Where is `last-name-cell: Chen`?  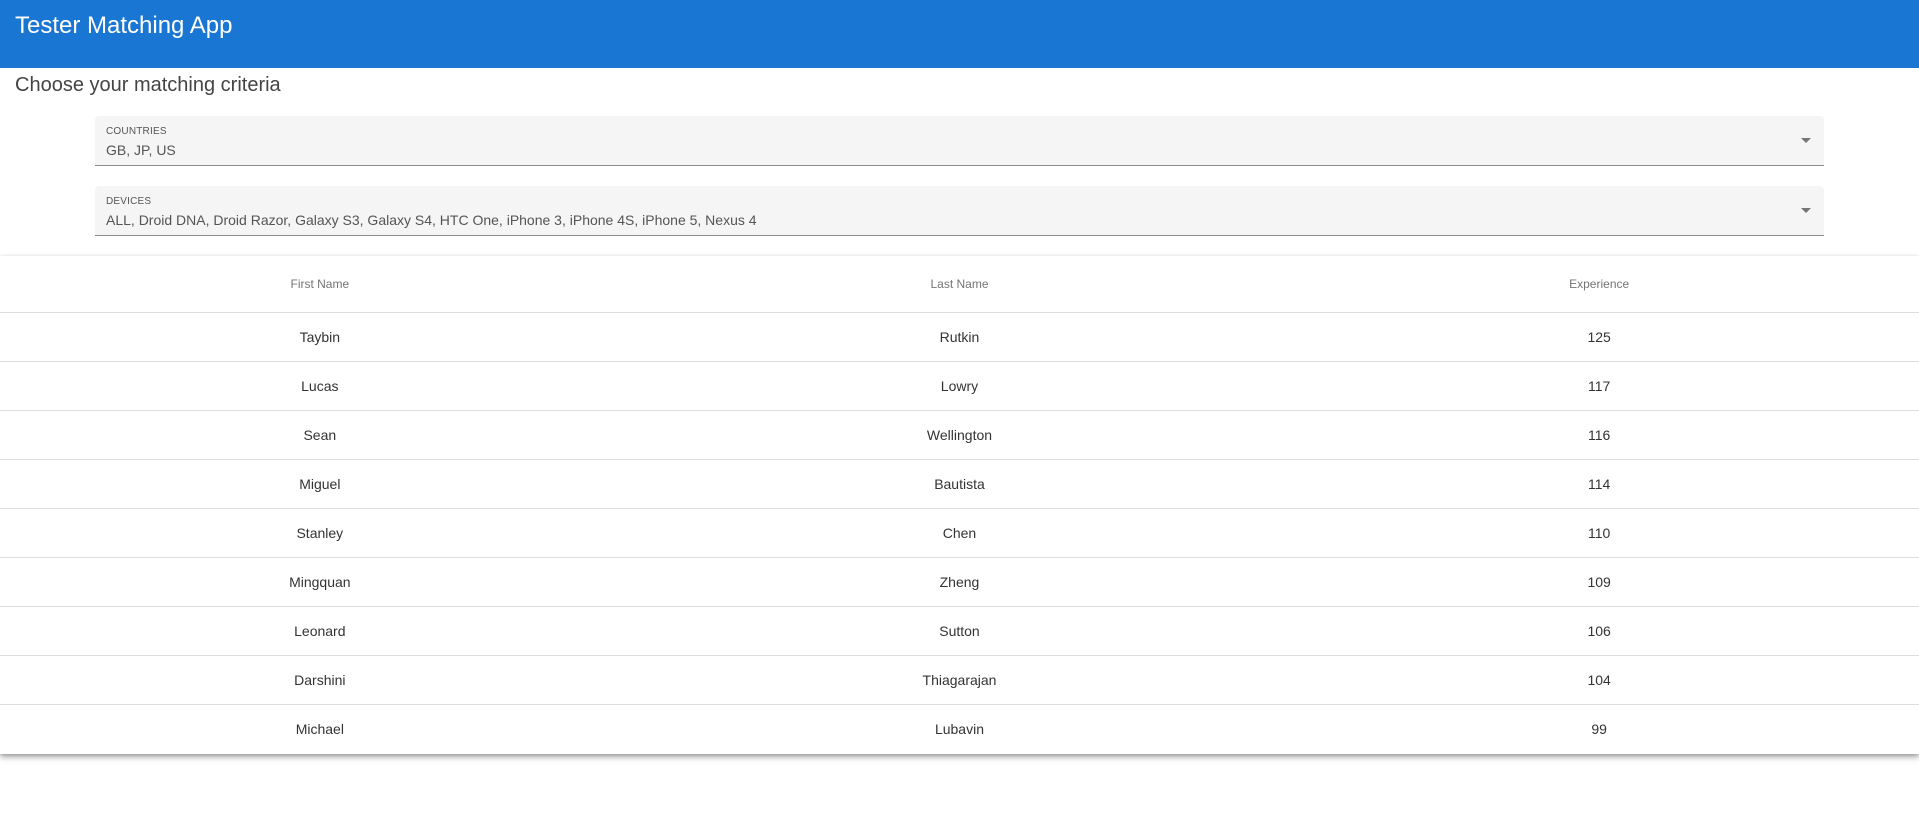
last-name-cell: Chen is located at coordinates (959, 533).